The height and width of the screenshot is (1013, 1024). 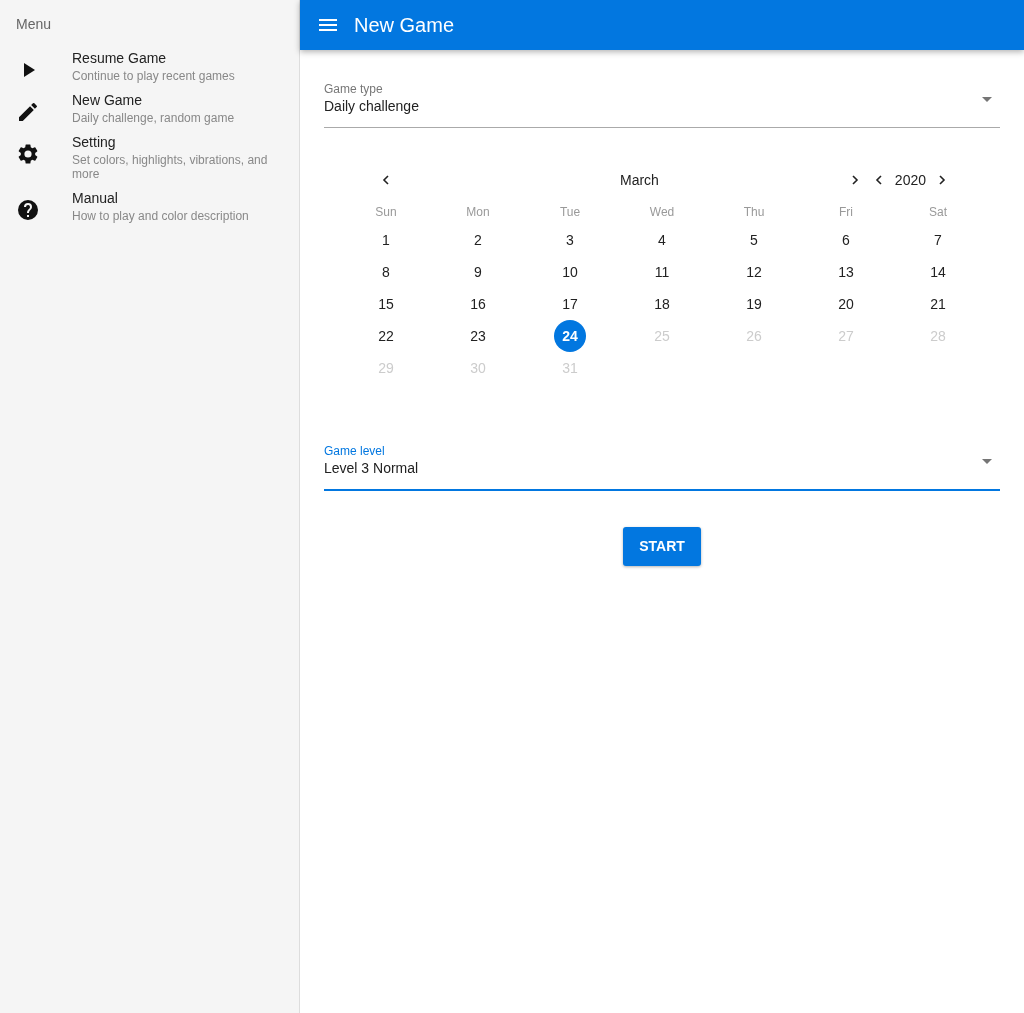 I want to click on calendar-day: 20, so click(x=846, y=304).